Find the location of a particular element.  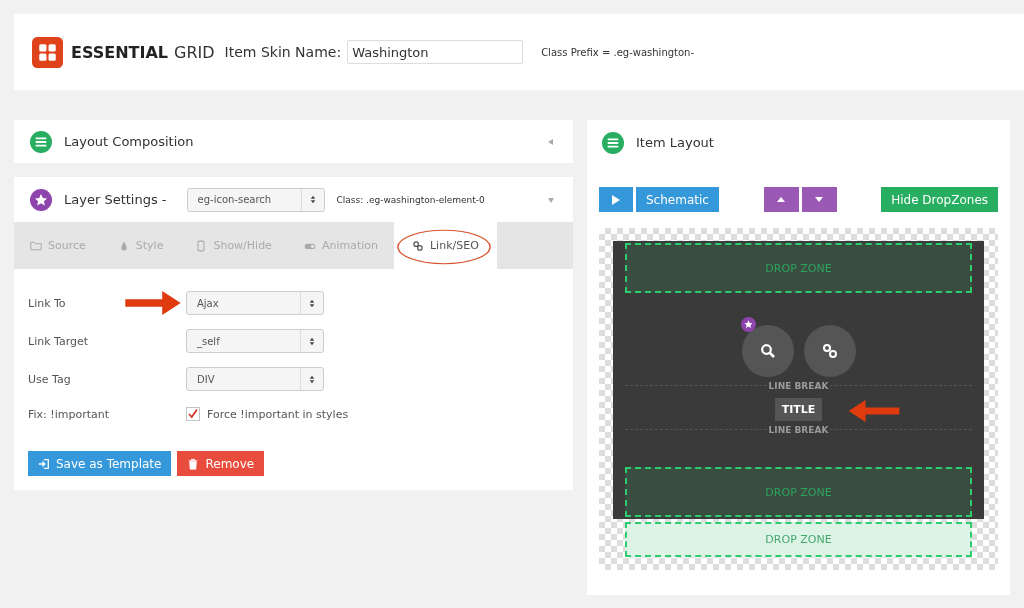

caret-down-icon is located at coordinates (819, 199).